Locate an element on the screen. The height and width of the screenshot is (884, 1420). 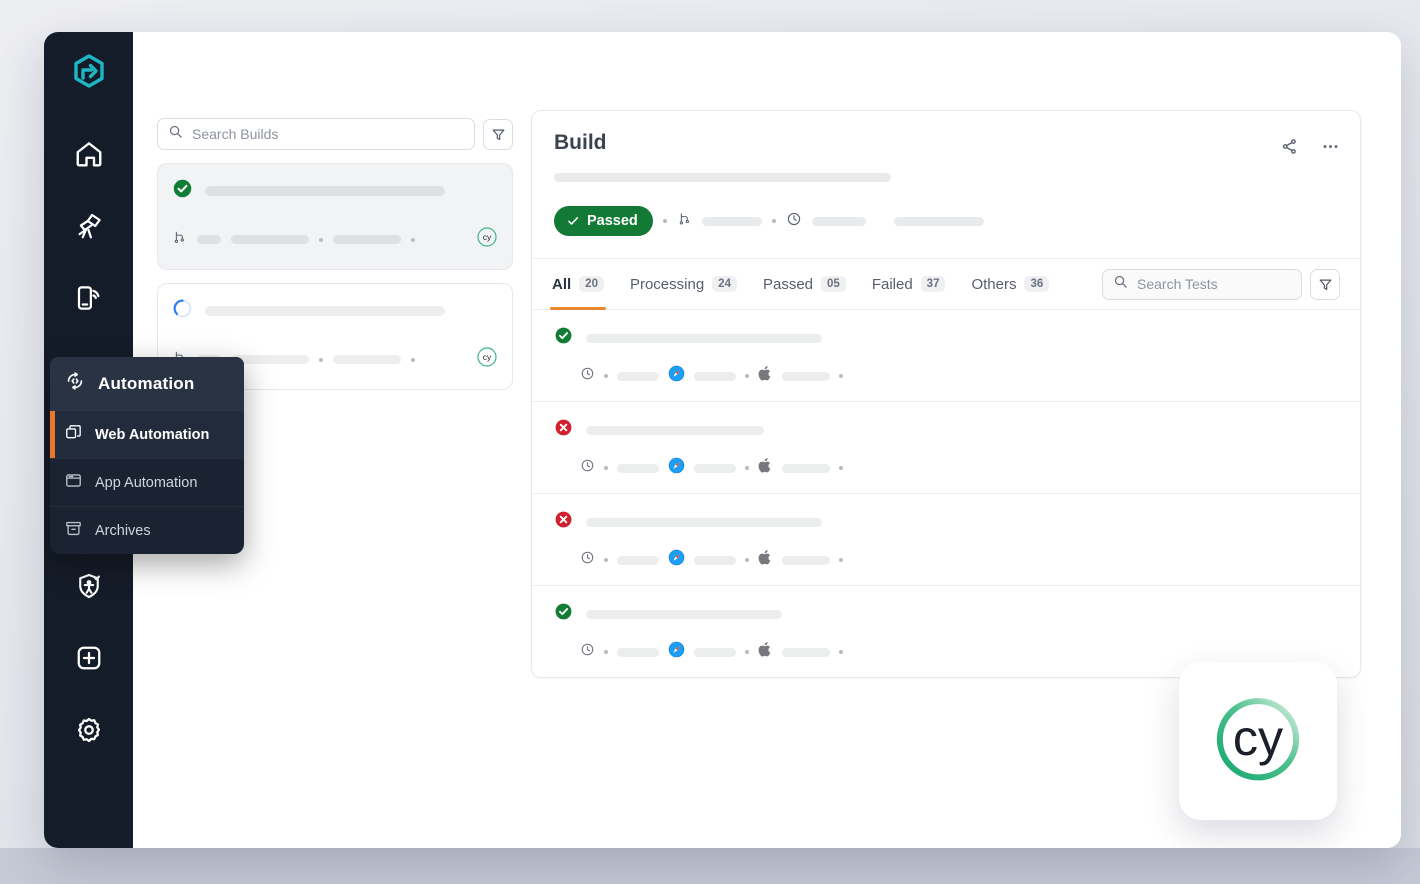
tab-count: 24 is located at coordinates (724, 284).